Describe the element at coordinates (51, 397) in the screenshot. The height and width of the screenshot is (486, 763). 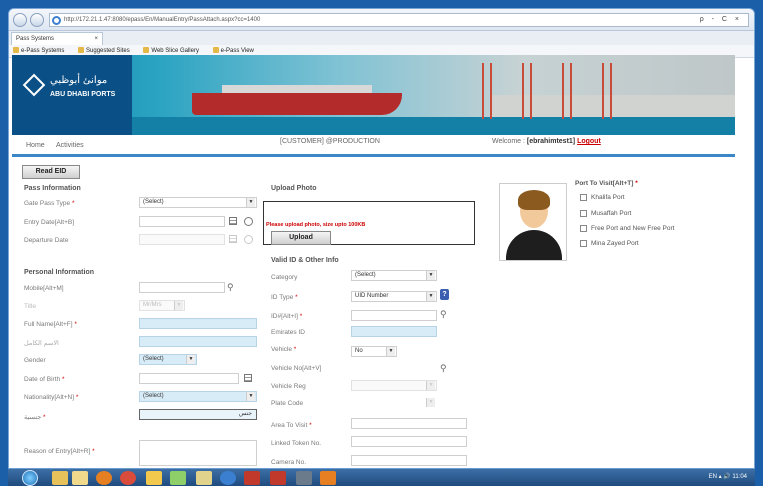
I see `nationality-label: Nationality[Alt+N] *` at that location.